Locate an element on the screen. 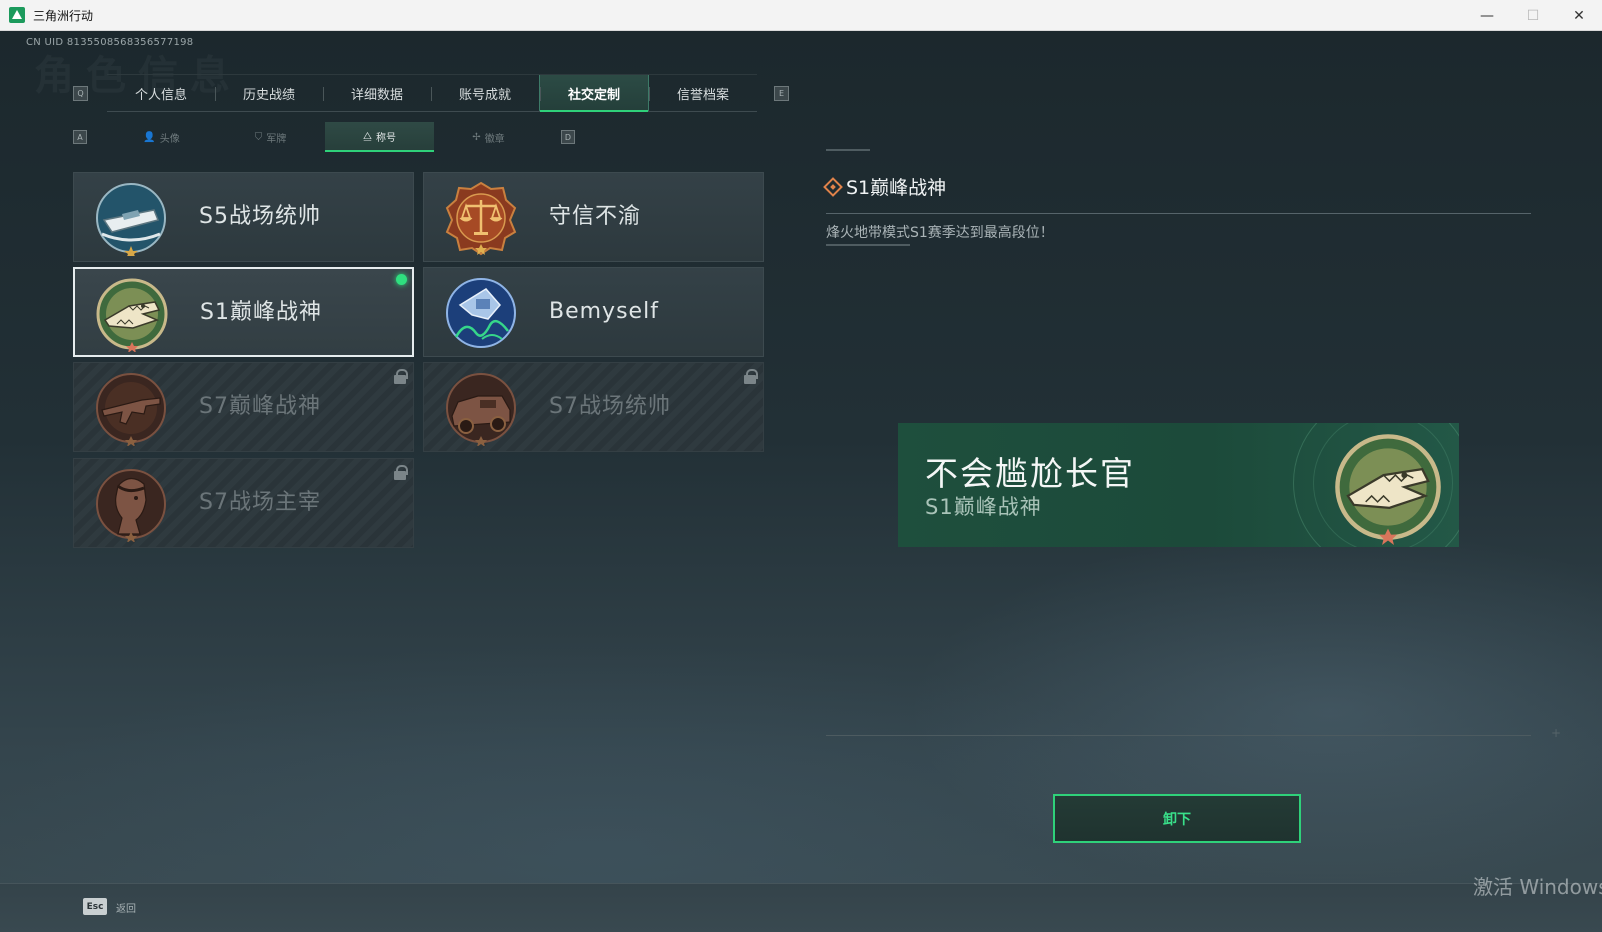  main-tabs: 个人信息 历史战绩 详细数据 账号成就 社交定制 信誉档案 is located at coordinates (432, 93).